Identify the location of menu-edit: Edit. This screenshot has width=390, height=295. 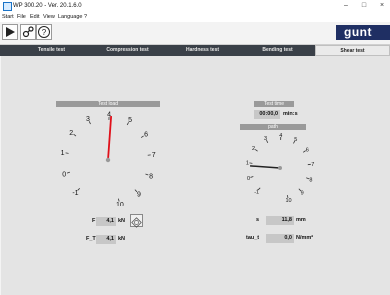
(34, 17).